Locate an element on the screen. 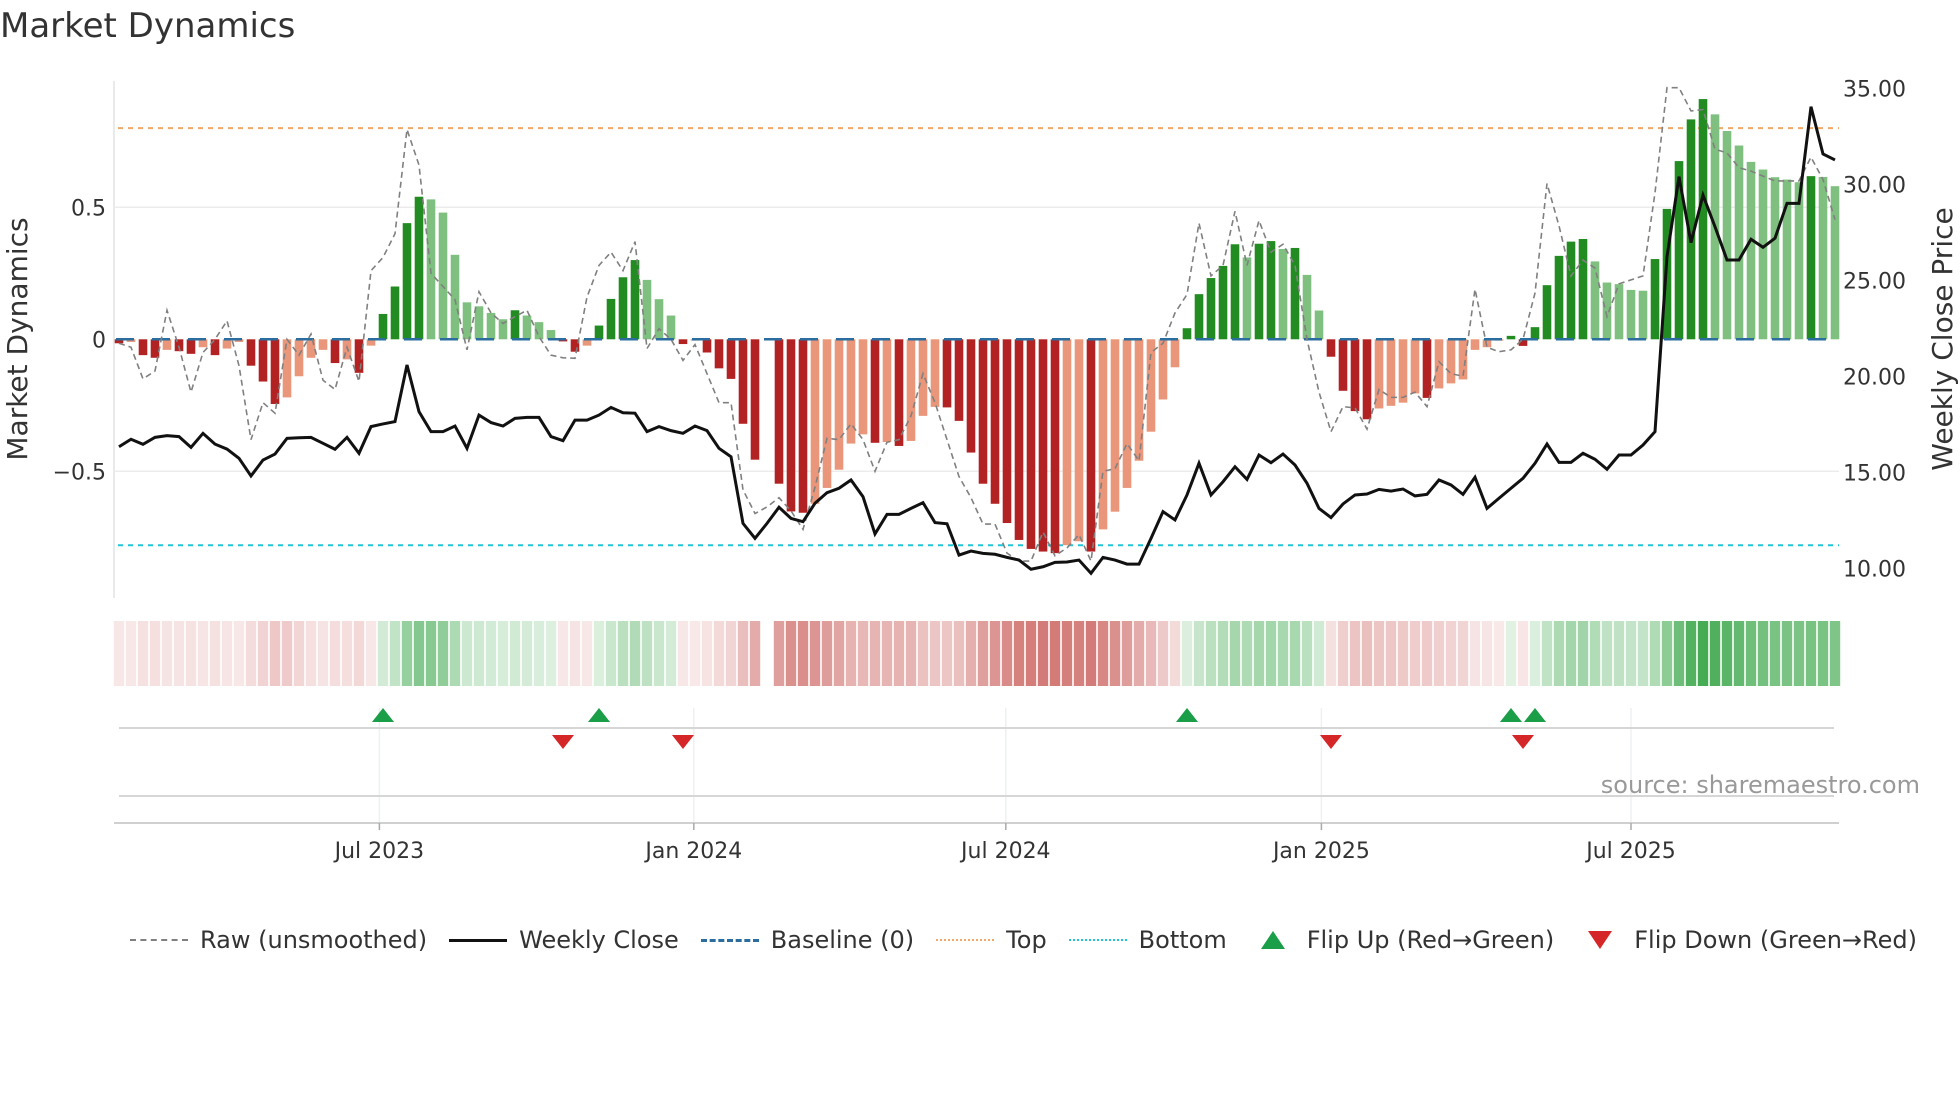  legend-swatch-close is located at coordinates (478, 940).